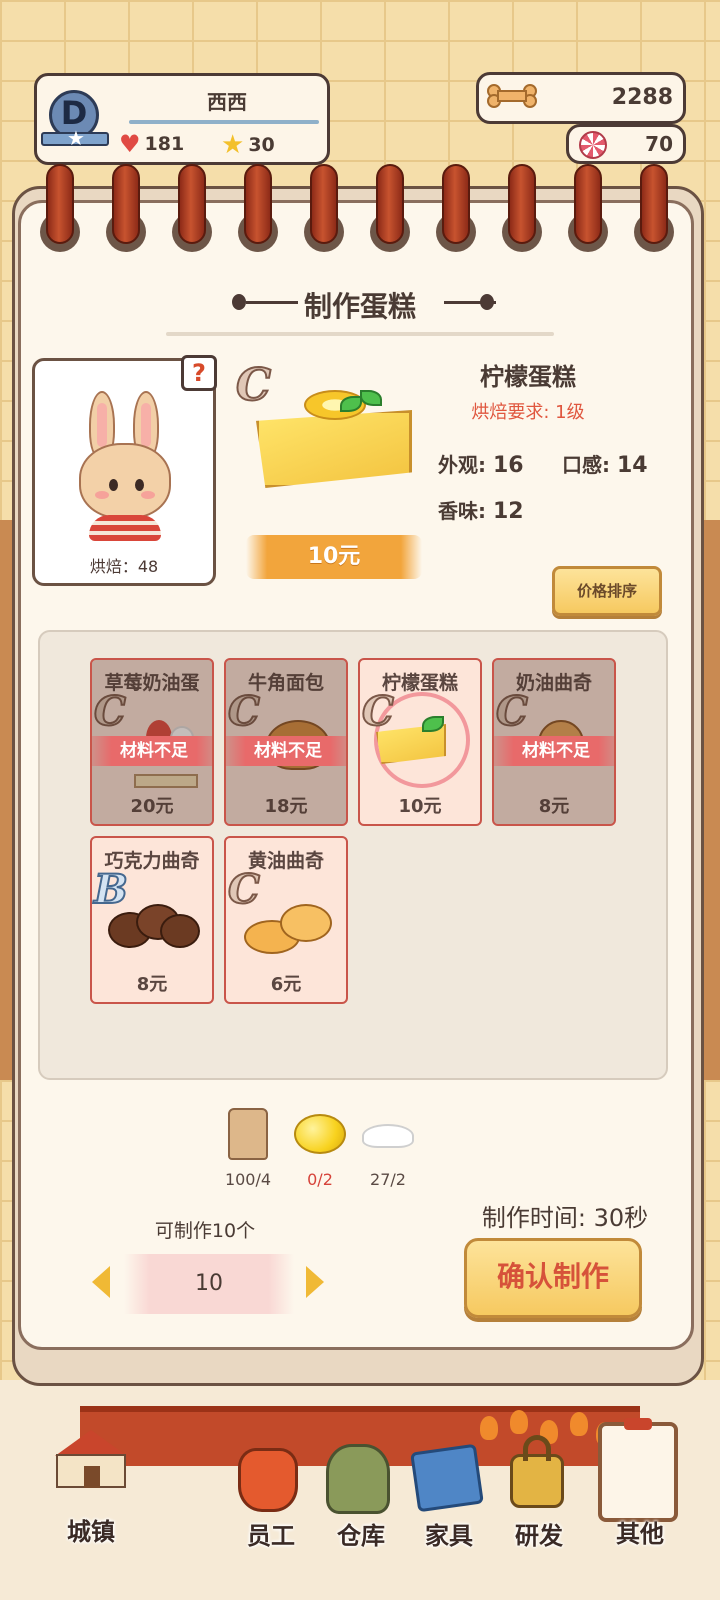 This screenshot has width=720, height=1600. Describe the element at coordinates (91, 1460) in the screenshot. I see `house-icon` at that location.